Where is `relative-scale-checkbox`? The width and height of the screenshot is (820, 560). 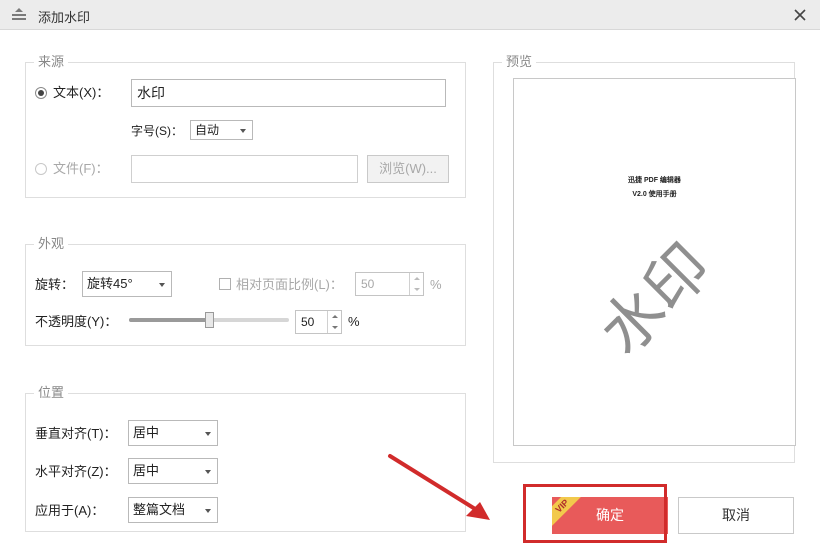
relative-scale-checkbox is located at coordinates (225, 284).